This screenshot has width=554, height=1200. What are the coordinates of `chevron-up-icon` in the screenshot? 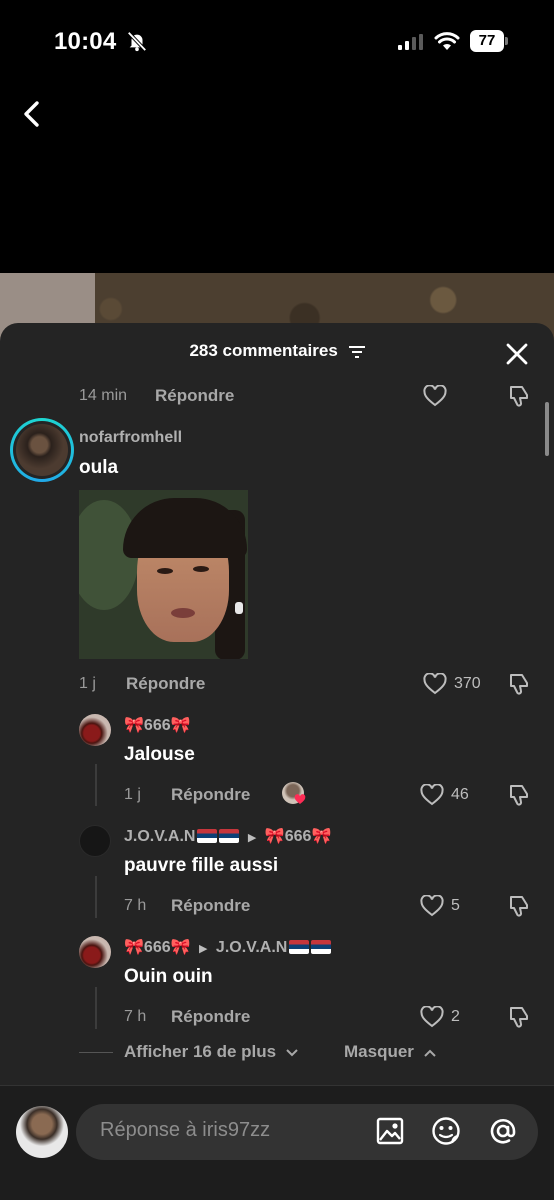 It's located at (429, 1053).